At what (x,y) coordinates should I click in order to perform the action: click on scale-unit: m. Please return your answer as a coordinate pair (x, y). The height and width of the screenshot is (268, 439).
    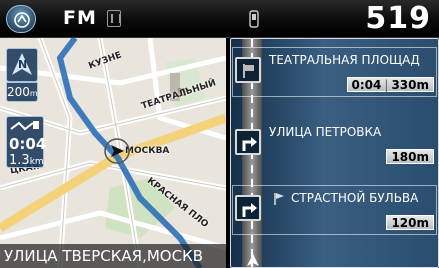
    Looking at the image, I should click on (33, 93).